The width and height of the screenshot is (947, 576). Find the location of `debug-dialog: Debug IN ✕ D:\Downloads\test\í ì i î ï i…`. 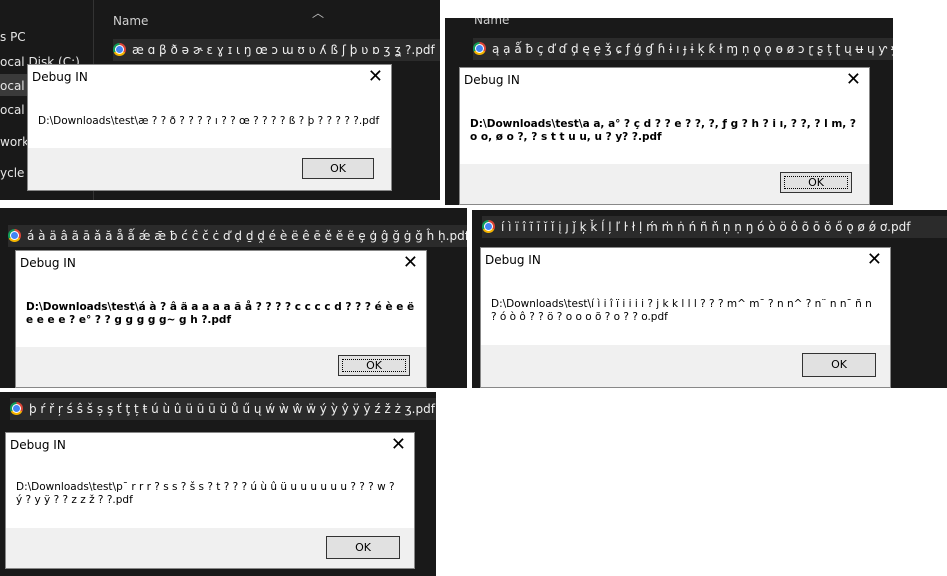

debug-dialog: Debug IN ✕ D:\Downloads\test\í ì i î ï i… is located at coordinates (685, 317).